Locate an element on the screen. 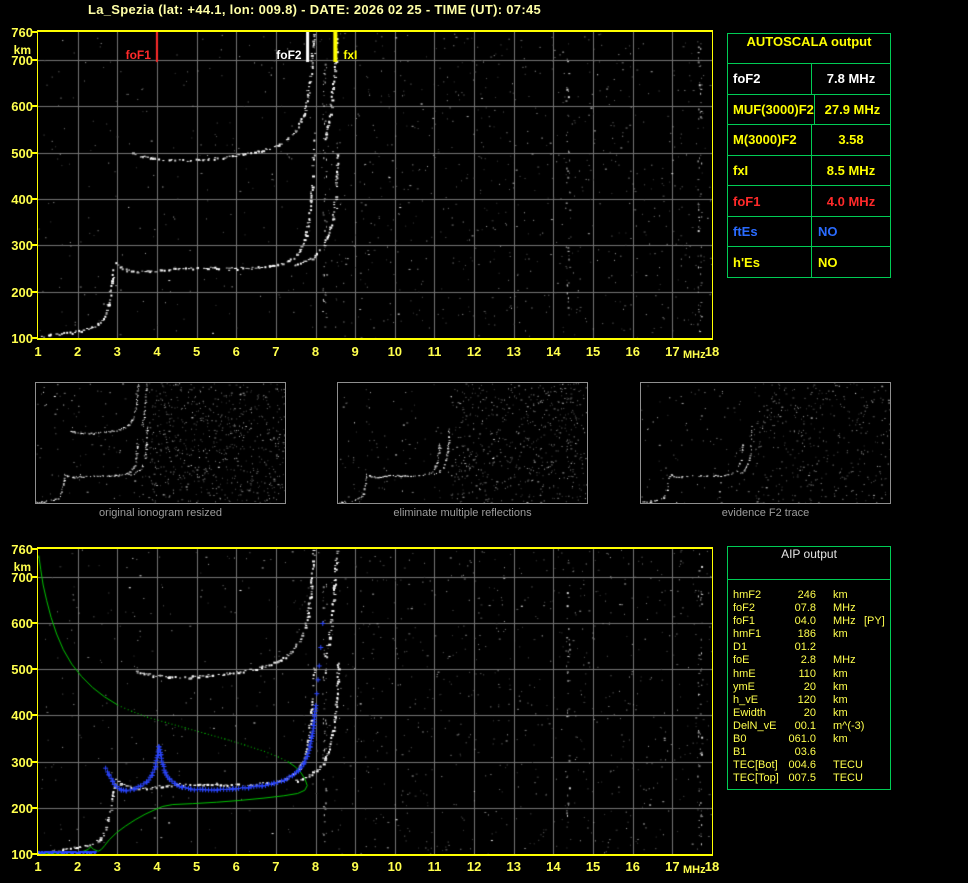 This screenshot has height=883, width=968. aip-name: B0 is located at coordinates (740, 739).